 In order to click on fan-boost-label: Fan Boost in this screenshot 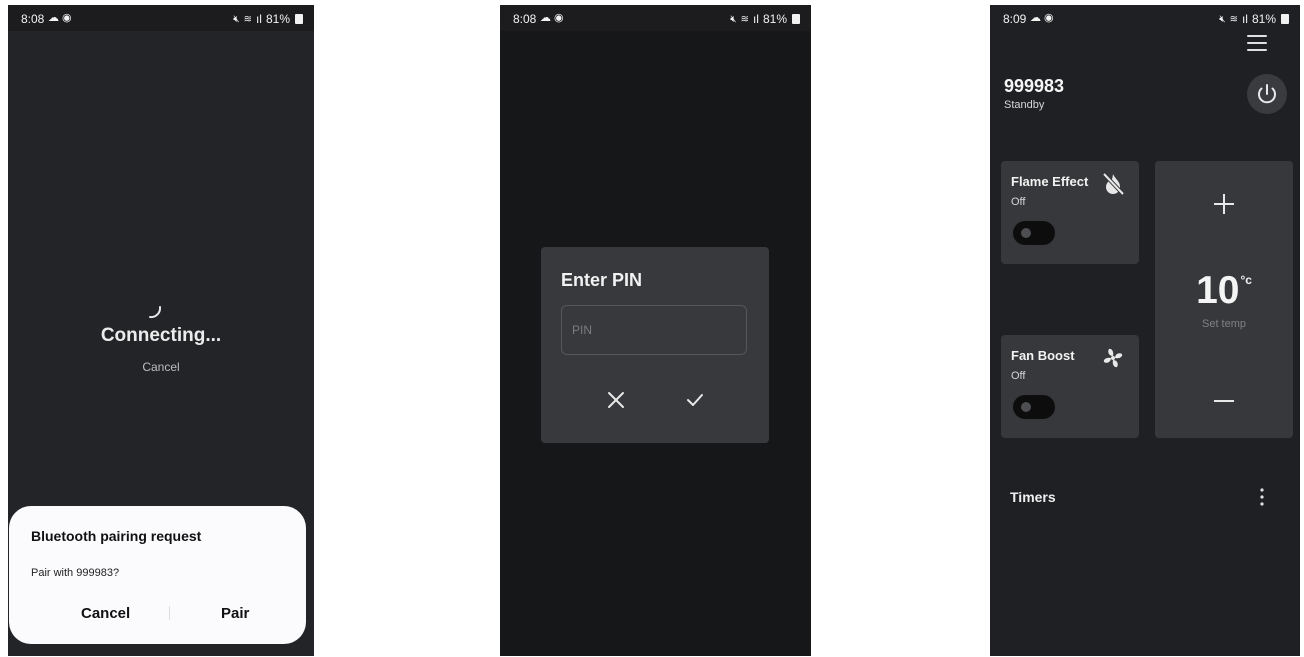, I will do `click(1043, 355)`.